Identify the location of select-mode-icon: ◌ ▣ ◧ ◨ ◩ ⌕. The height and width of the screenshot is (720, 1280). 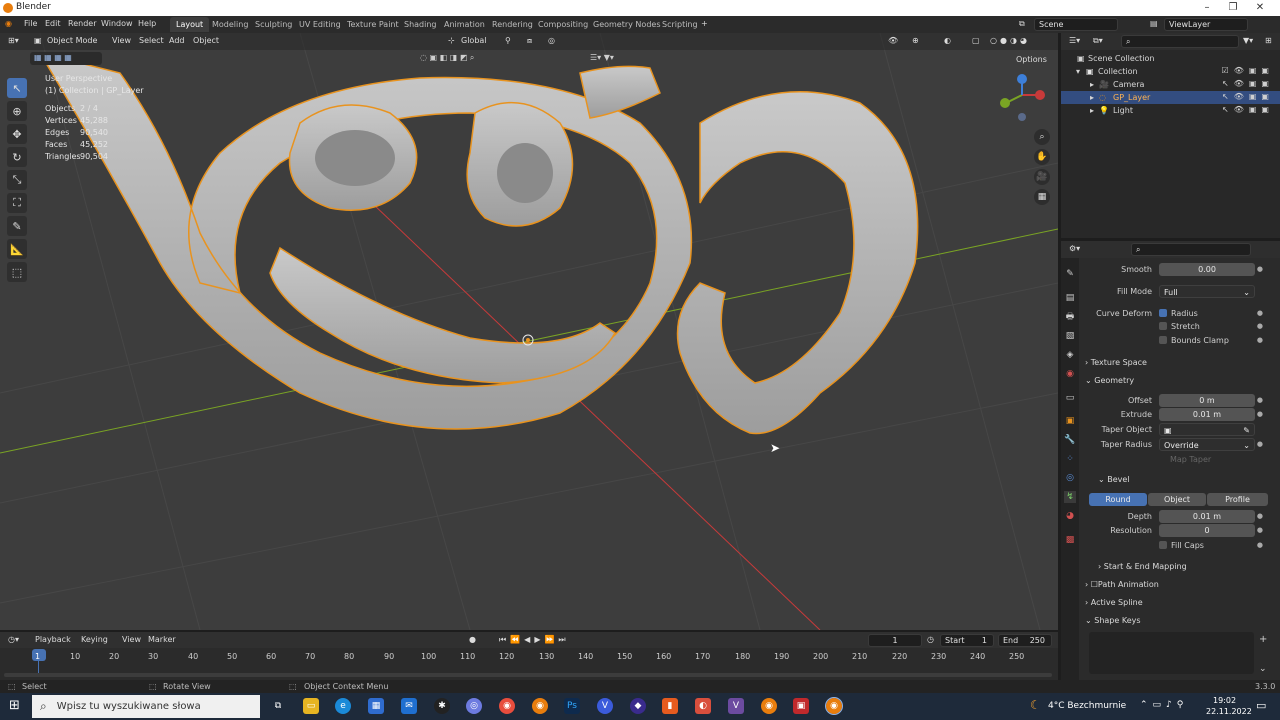
(447, 58).